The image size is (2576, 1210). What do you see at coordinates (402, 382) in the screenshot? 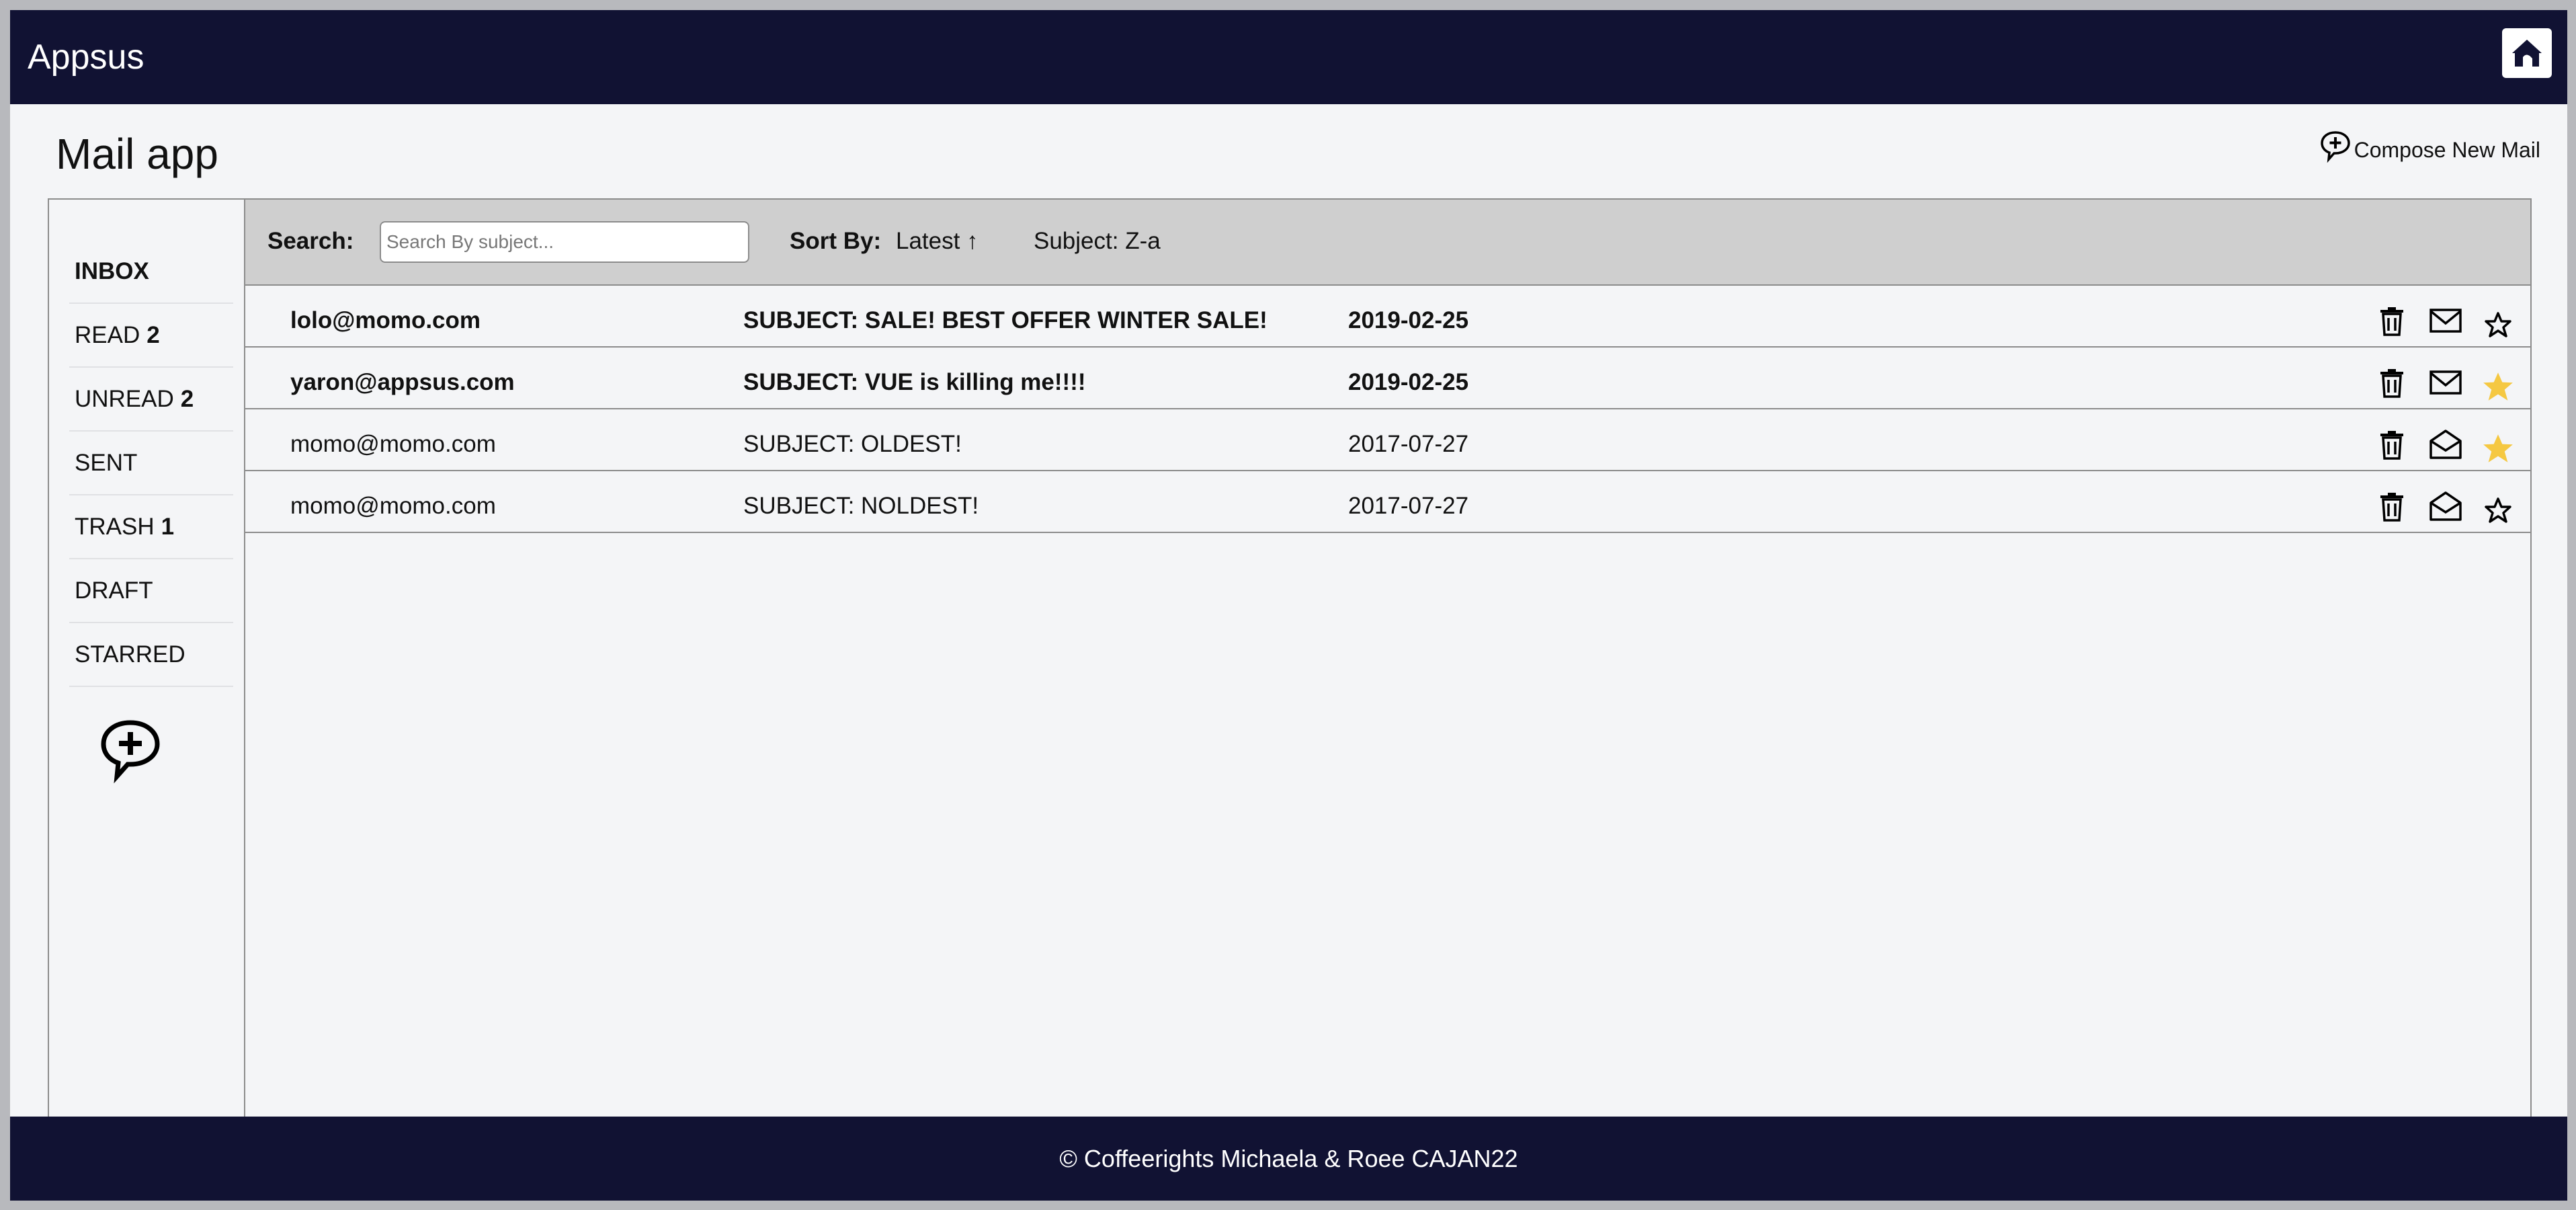
I see `mail-from: yaron@appsus.com` at bounding box center [402, 382].